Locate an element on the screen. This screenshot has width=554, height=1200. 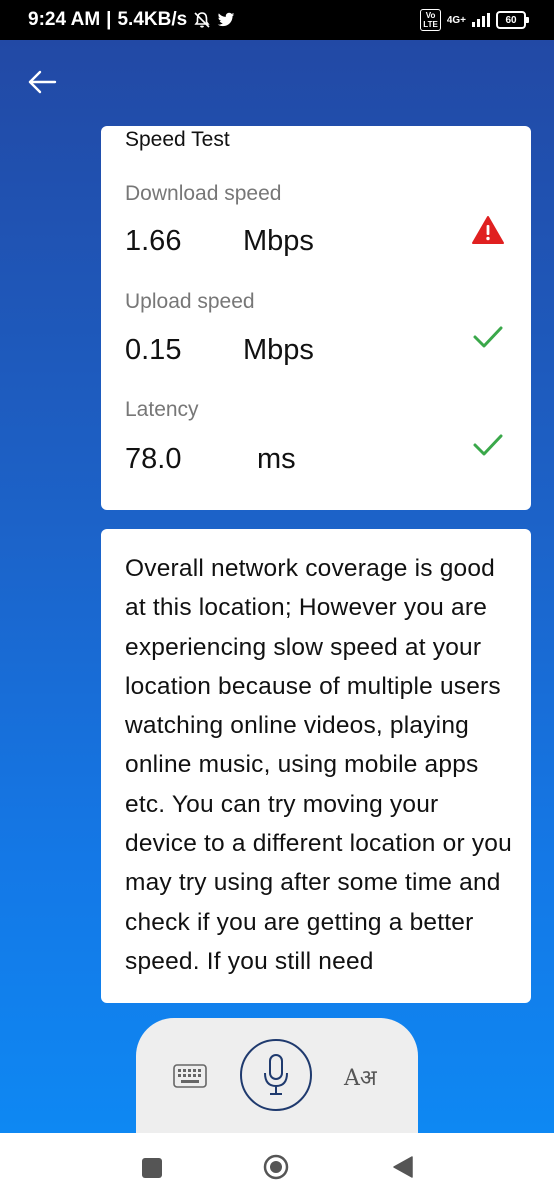
upload-label: Upload speed is located at coordinates (190, 301).